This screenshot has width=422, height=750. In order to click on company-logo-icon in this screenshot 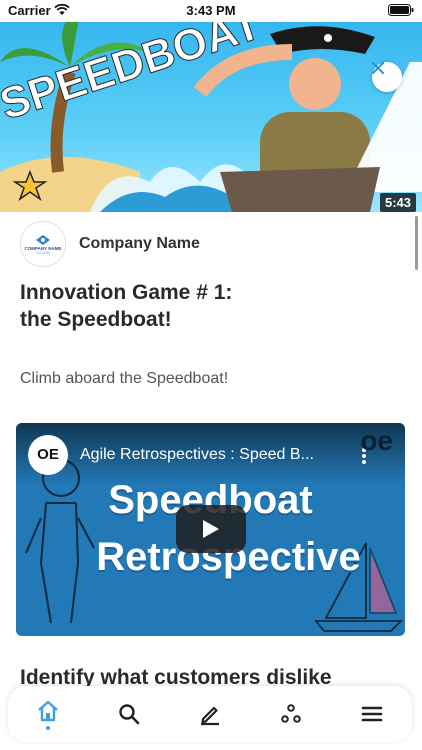, I will do `click(43, 239)`.